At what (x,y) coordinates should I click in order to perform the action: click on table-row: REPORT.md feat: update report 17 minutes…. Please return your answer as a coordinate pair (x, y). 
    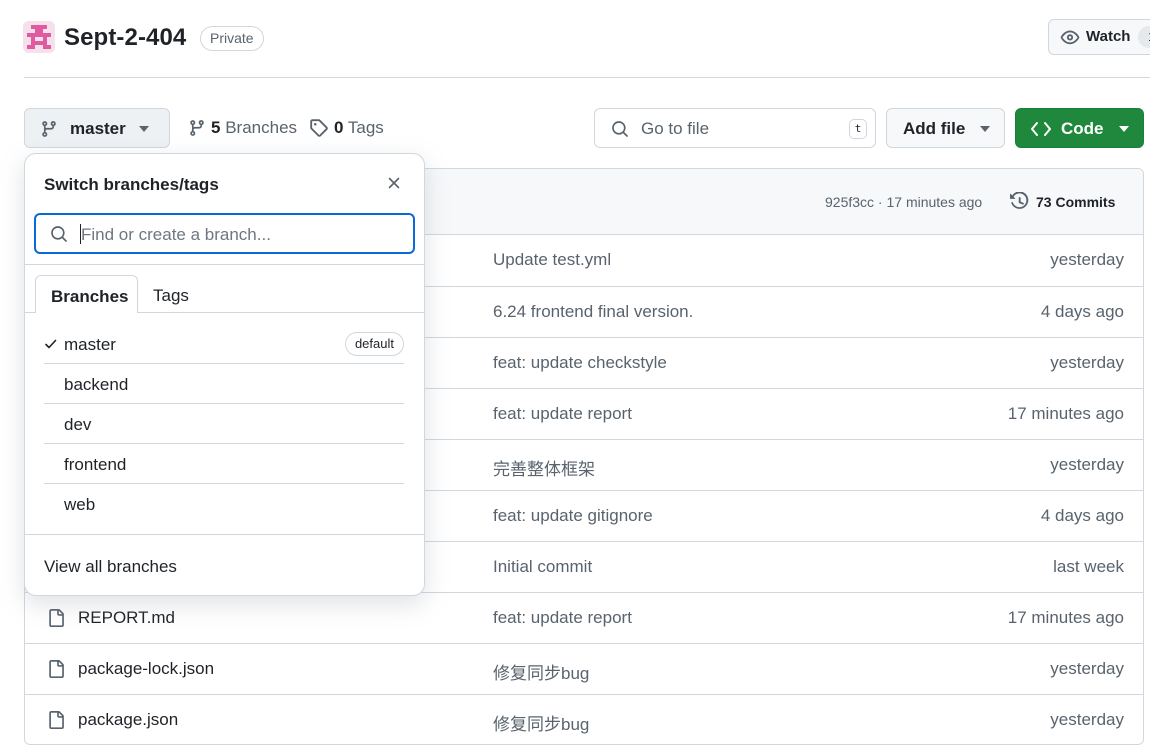
    Looking at the image, I should click on (584, 617).